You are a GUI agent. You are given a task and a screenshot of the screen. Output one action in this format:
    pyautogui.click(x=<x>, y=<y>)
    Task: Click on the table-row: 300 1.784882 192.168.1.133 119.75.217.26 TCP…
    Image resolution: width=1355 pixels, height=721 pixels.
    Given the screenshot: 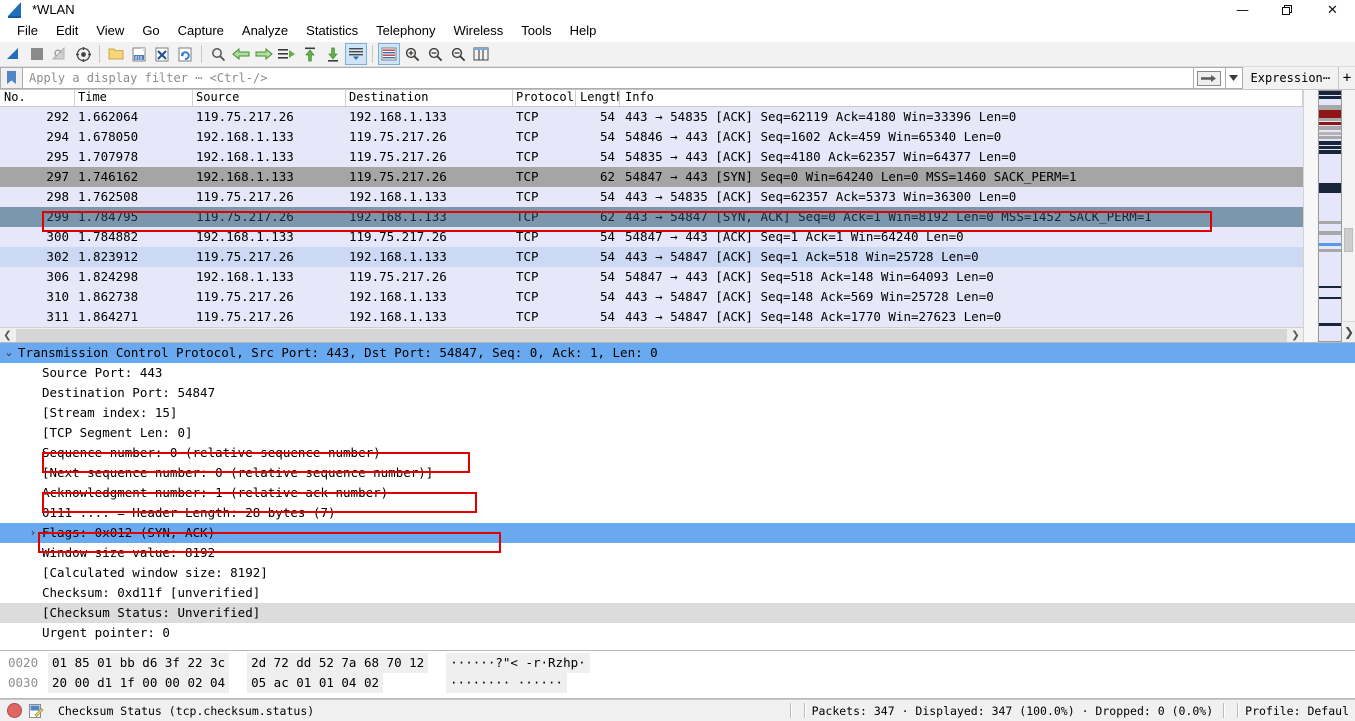 What is the action you would take?
    pyautogui.click(x=651, y=237)
    